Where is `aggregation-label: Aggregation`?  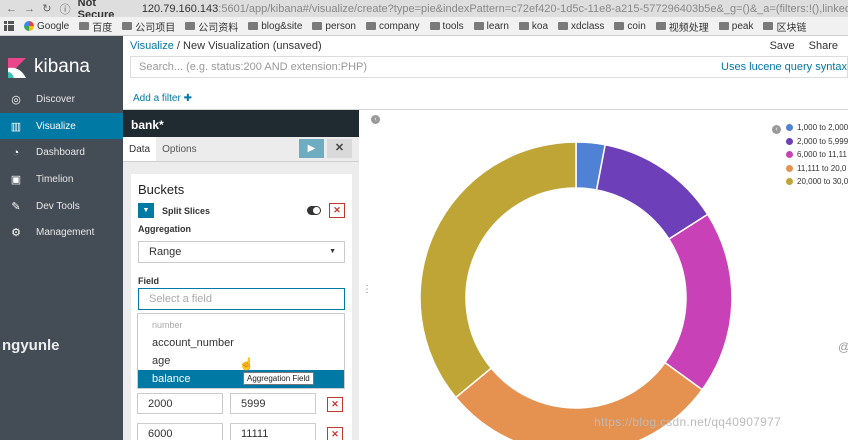 aggregation-label: Aggregation is located at coordinates (164, 229).